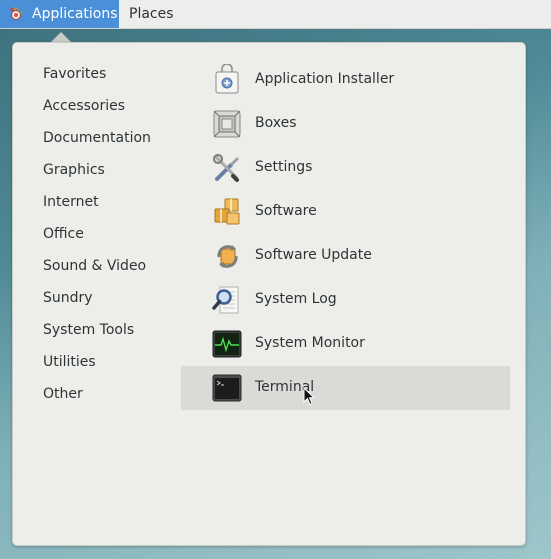 The height and width of the screenshot is (559, 551). Describe the element at coordinates (296, 299) in the screenshot. I see `app-label: System Log` at that location.